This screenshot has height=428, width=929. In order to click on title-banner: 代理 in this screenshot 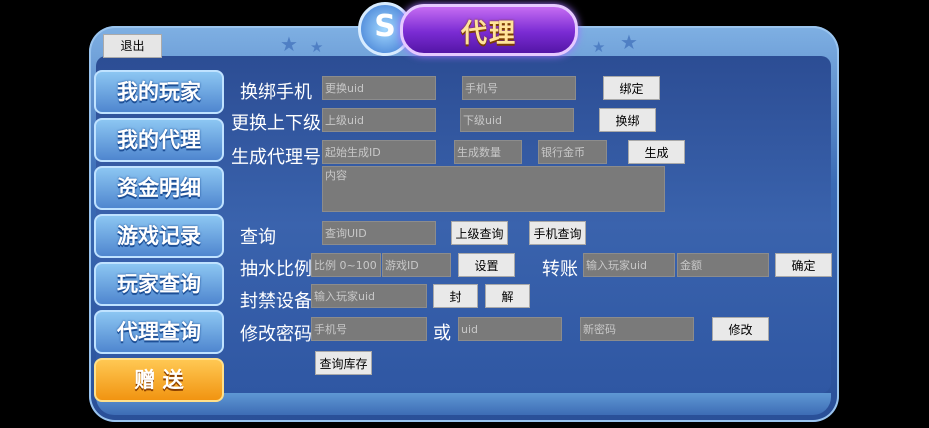, I will do `click(489, 30)`.